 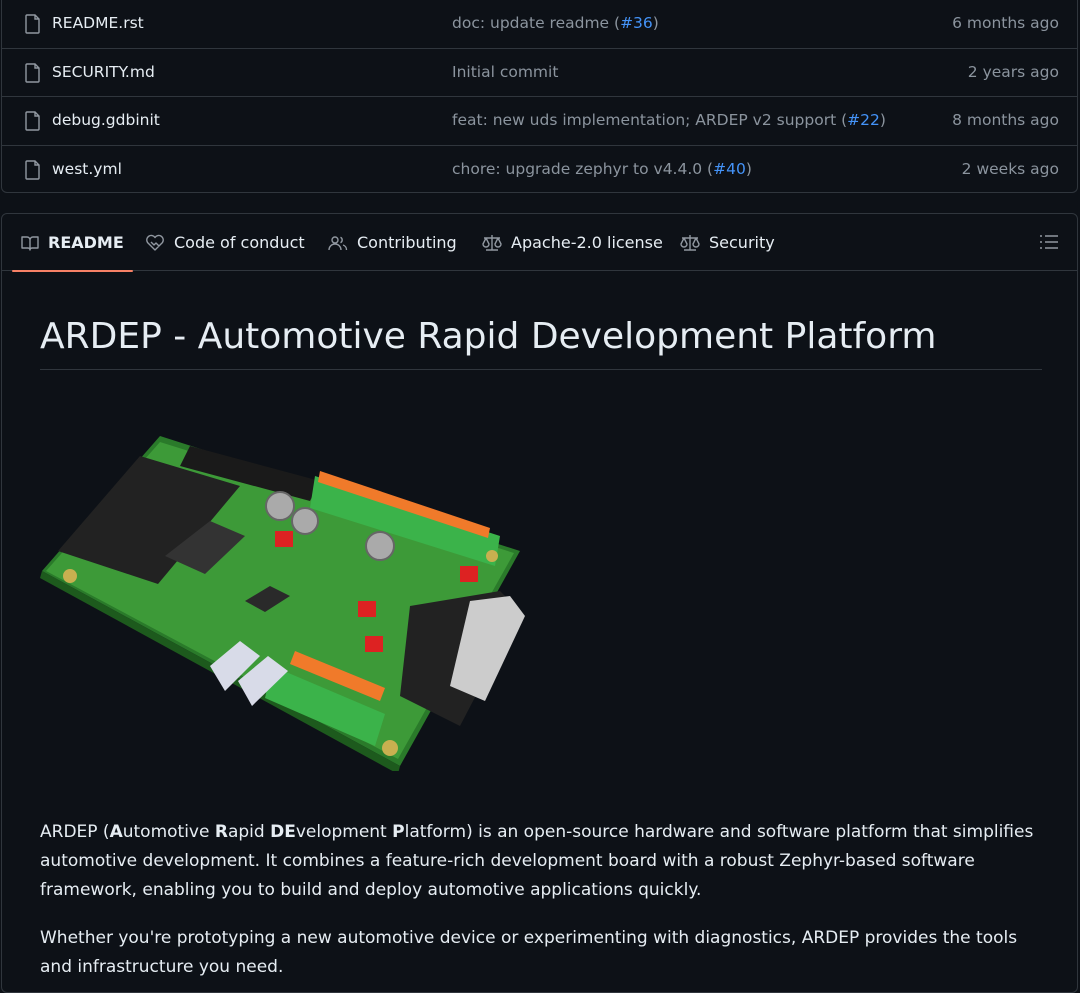 I want to click on commit-message: chore: upgrade zephyr to v4.4.0 (#40), so click(x=602, y=169).